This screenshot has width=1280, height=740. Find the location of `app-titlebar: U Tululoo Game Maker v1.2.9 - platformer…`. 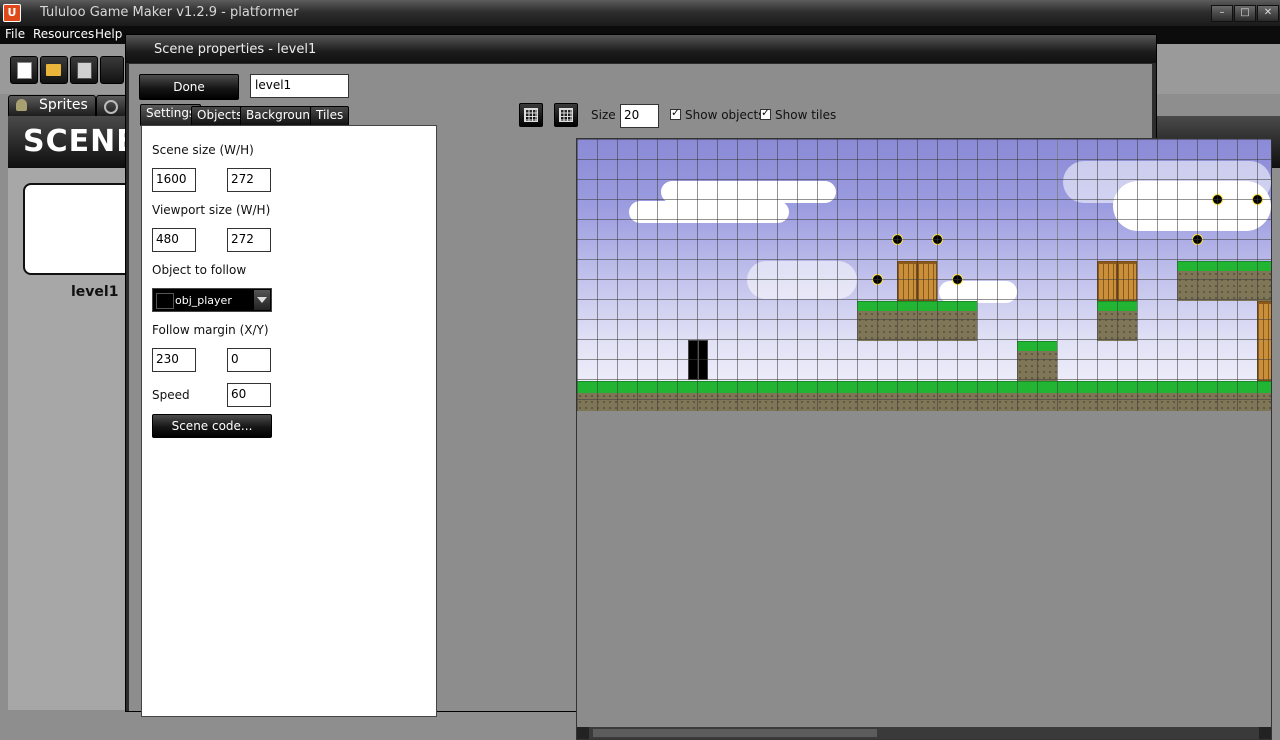

app-titlebar: U Tululoo Game Maker v1.2.9 - platformer… is located at coordinates (640, 13).